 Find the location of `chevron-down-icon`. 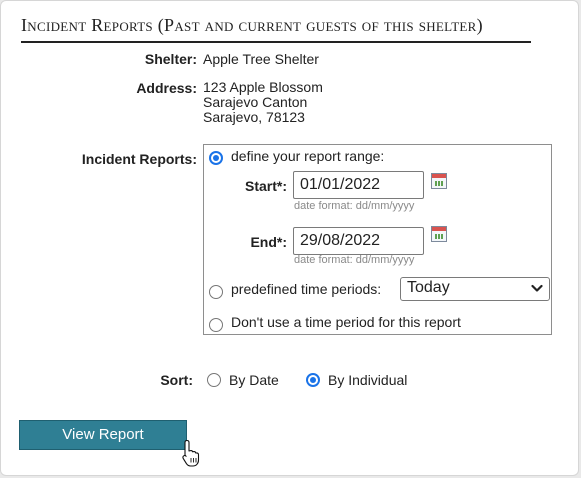

chevron-down-icon is located at coordinates (537, 288).